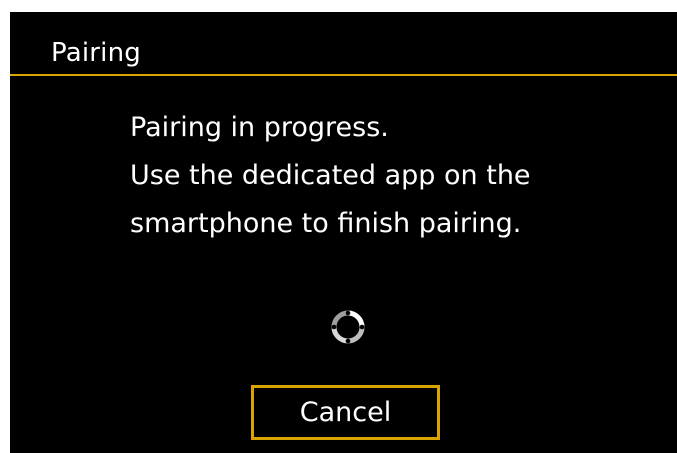  I want to click on status-line-3: smartphone to finish pairing., so click(326, 223).